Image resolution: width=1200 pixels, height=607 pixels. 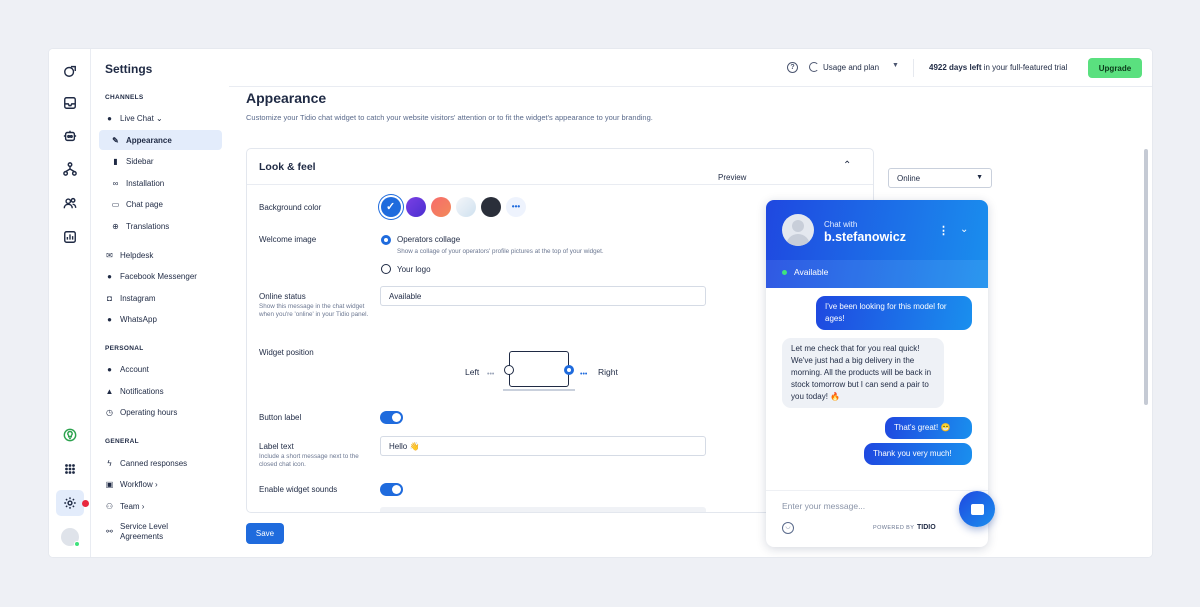 What do you see at coordinates (386, 240) in the screenshot?
I see `radio-operators-collage` at bounding box center [386, 240].